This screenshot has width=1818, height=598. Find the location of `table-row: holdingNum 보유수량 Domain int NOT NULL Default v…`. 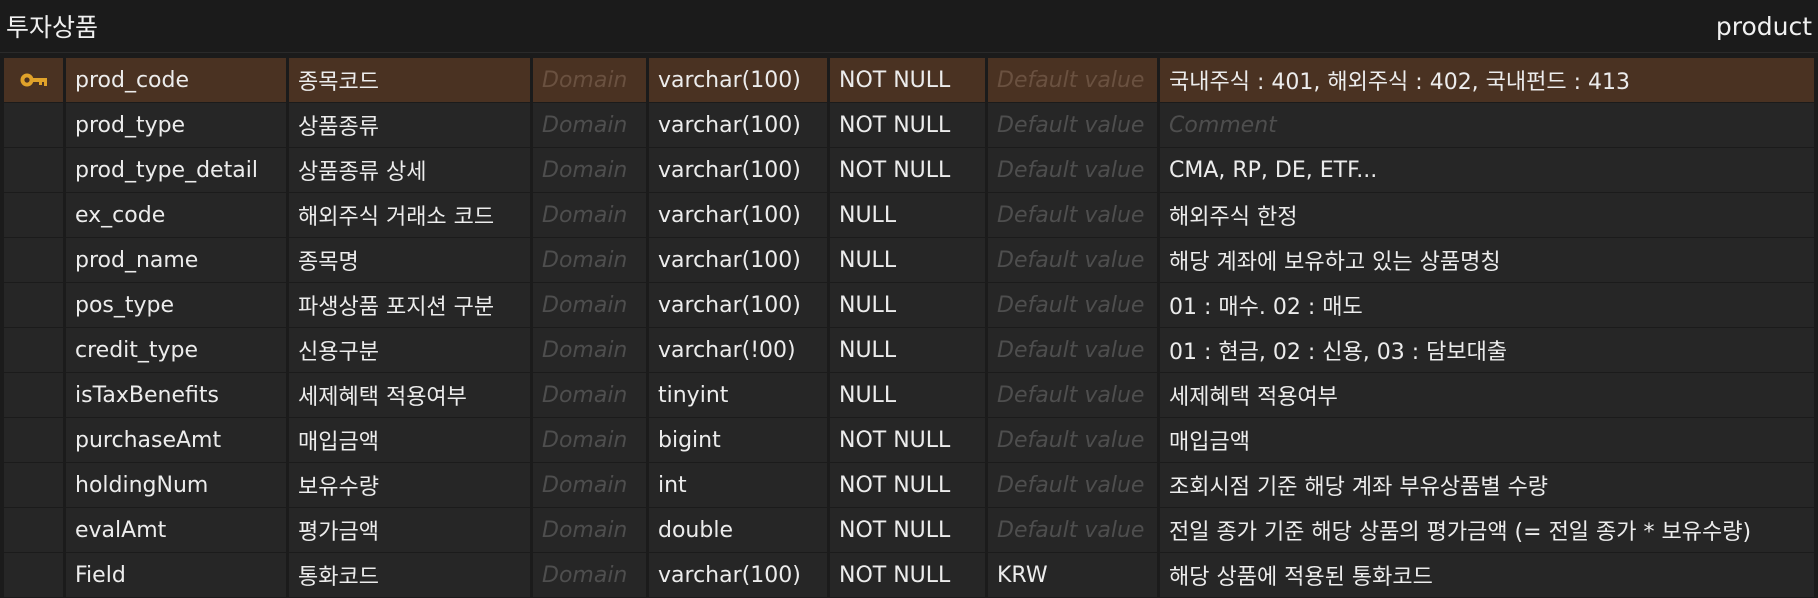

table-row: holdingNum 보유수량 Domain int NOT NULL Default v… is located at coordinates (909, 485).